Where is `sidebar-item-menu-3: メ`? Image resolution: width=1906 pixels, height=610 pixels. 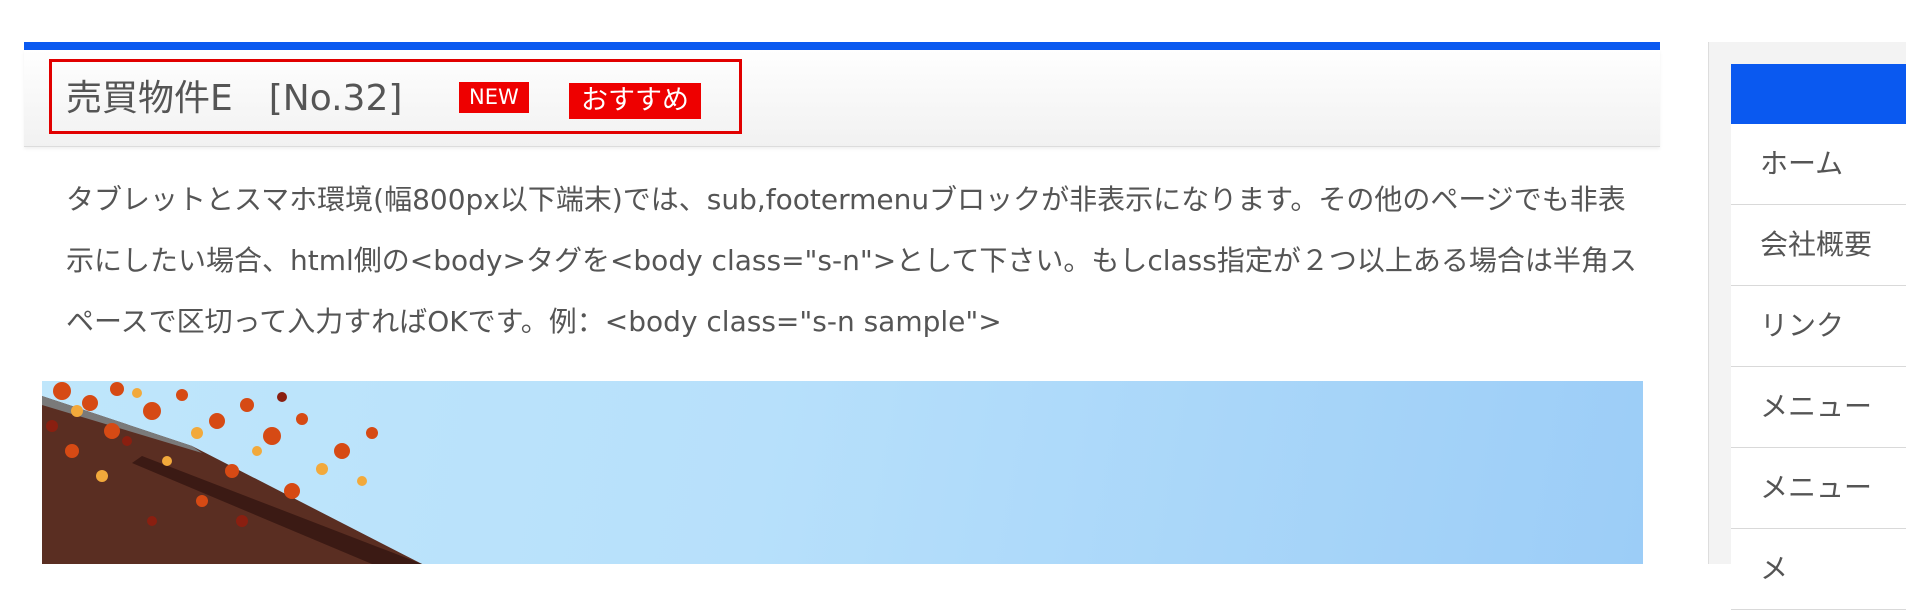
sidebar-item-menu-3: メ is located at coordinates (1818, 569).